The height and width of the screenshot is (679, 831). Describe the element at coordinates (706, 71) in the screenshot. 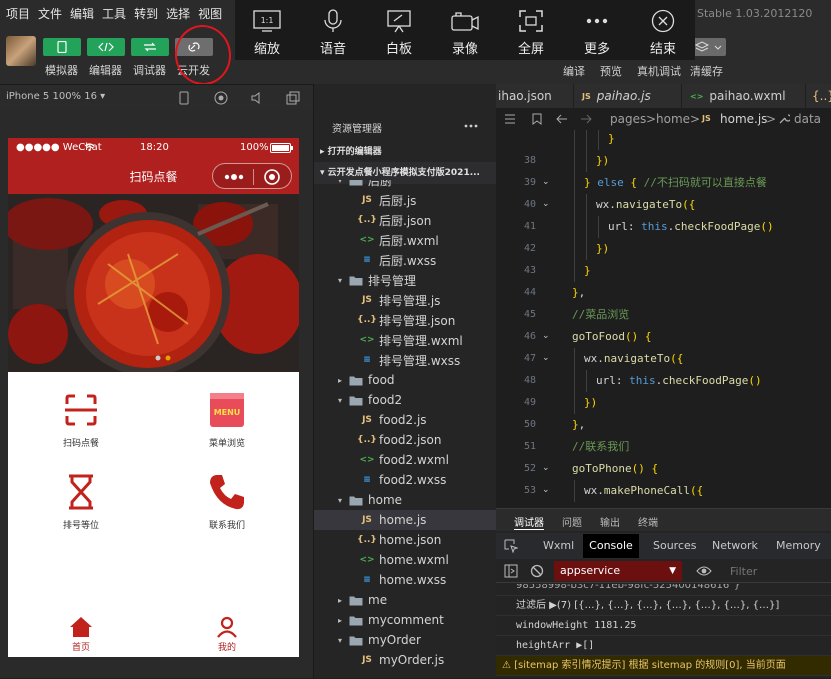

I see `clear-cache-label: 清缓存` at that location.